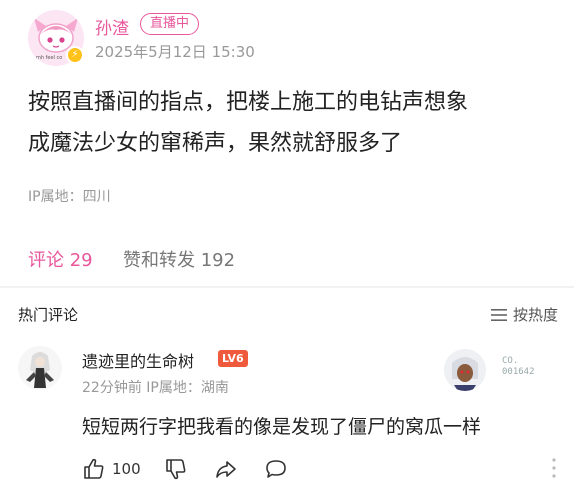  What do you see at coordinates (112, 26) in the screenshot?
I see `author-name: 孙渣` at bounding box center [112, 26].